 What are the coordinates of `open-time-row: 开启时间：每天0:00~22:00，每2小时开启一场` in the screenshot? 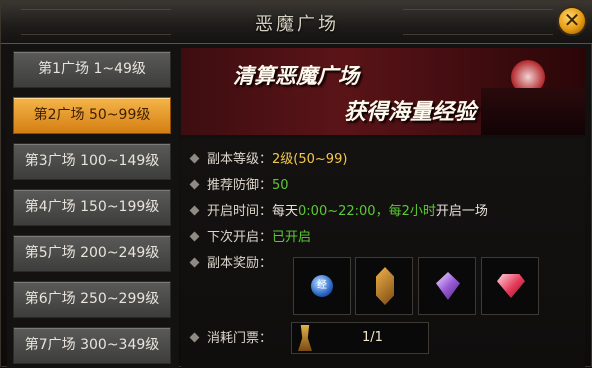 It's located at (338, 212).